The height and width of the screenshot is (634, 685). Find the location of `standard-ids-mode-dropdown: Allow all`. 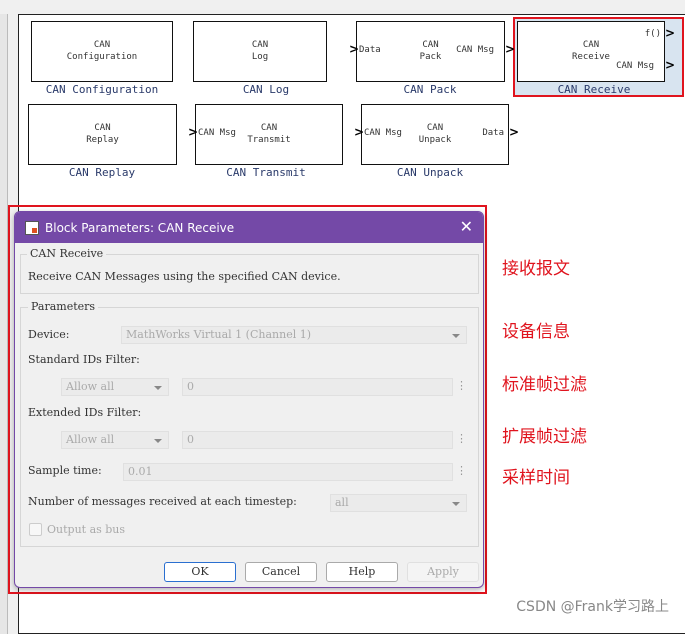

standard-ids-mode-dropdown: Allow all is located at coordinates (115, 387).